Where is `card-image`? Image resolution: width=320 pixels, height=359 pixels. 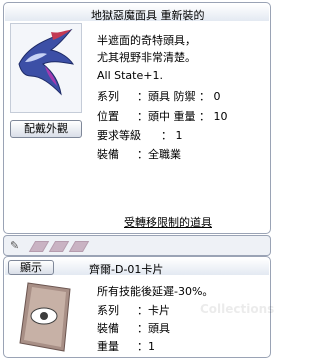
card-image is located at coordinates (49, 316).